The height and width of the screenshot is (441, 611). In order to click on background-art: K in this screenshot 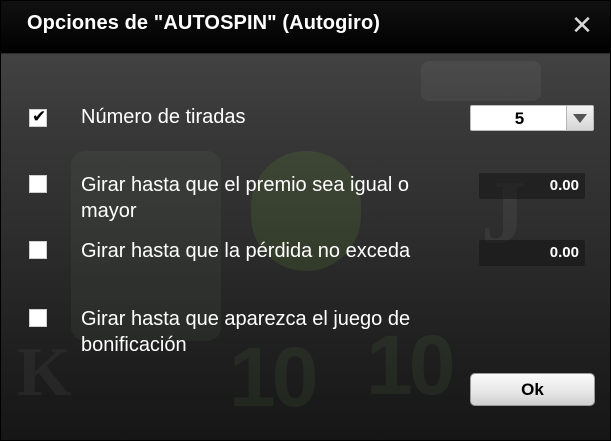, I will do `click(44, 372)`.